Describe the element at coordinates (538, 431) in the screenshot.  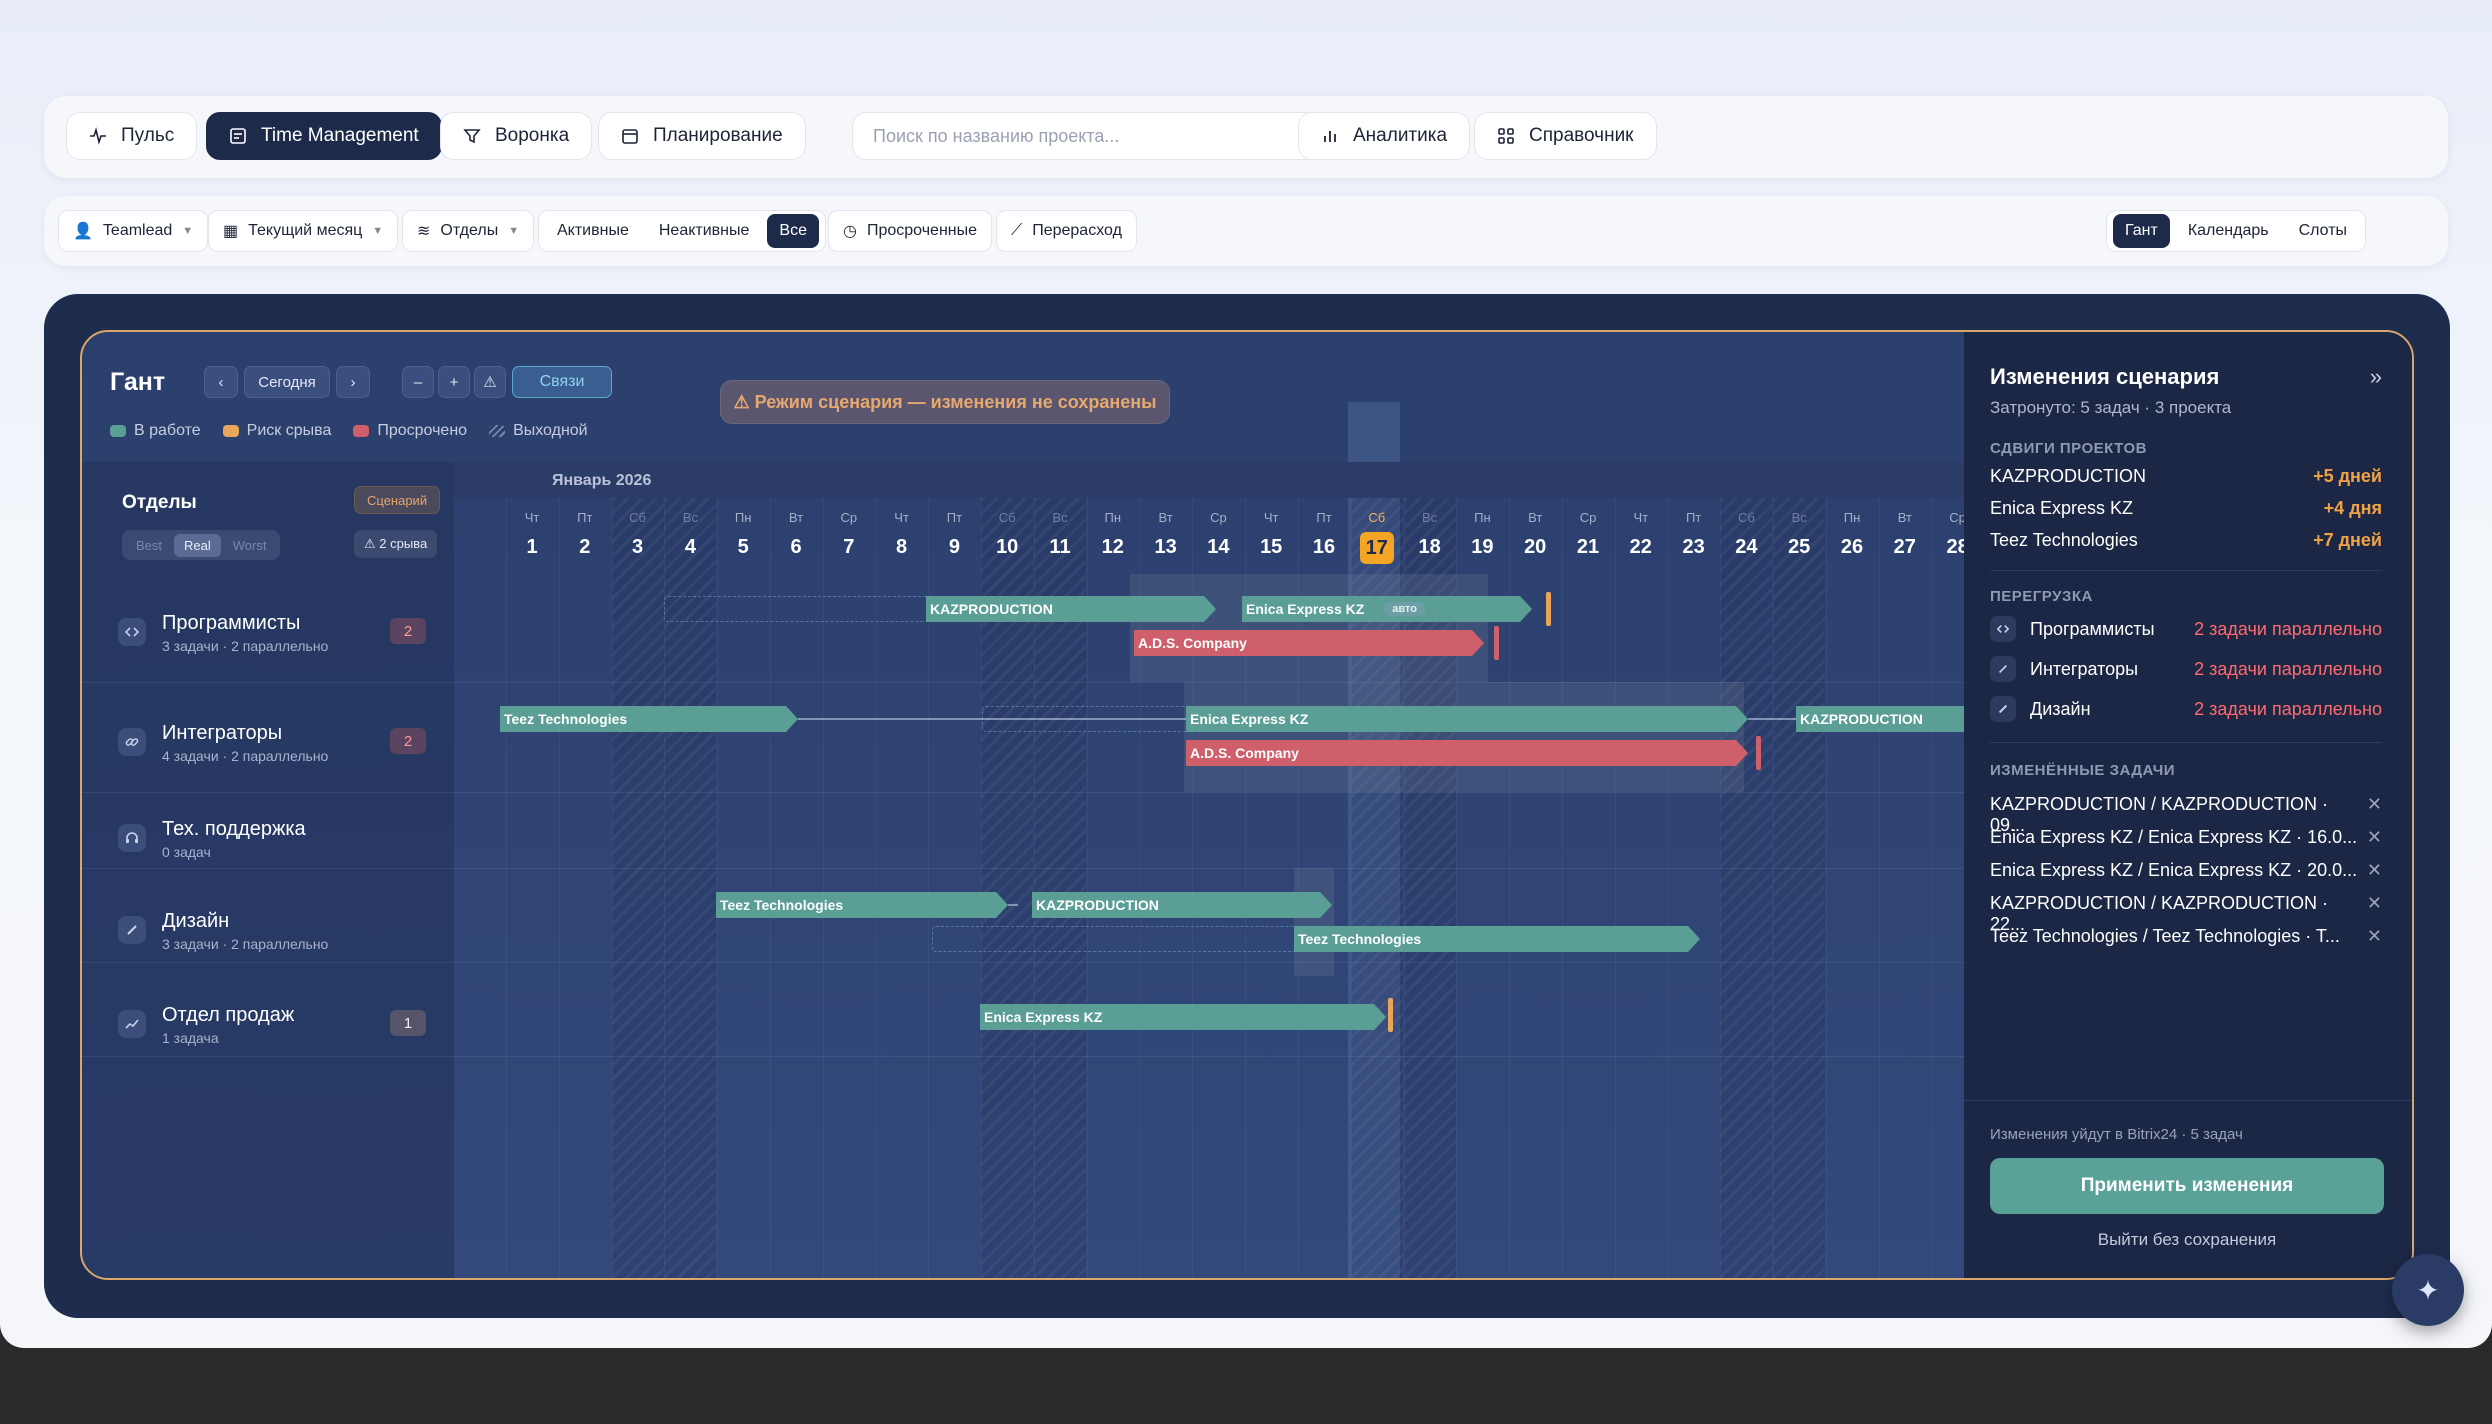
I see `legend-weekend: Выходной` at that location.